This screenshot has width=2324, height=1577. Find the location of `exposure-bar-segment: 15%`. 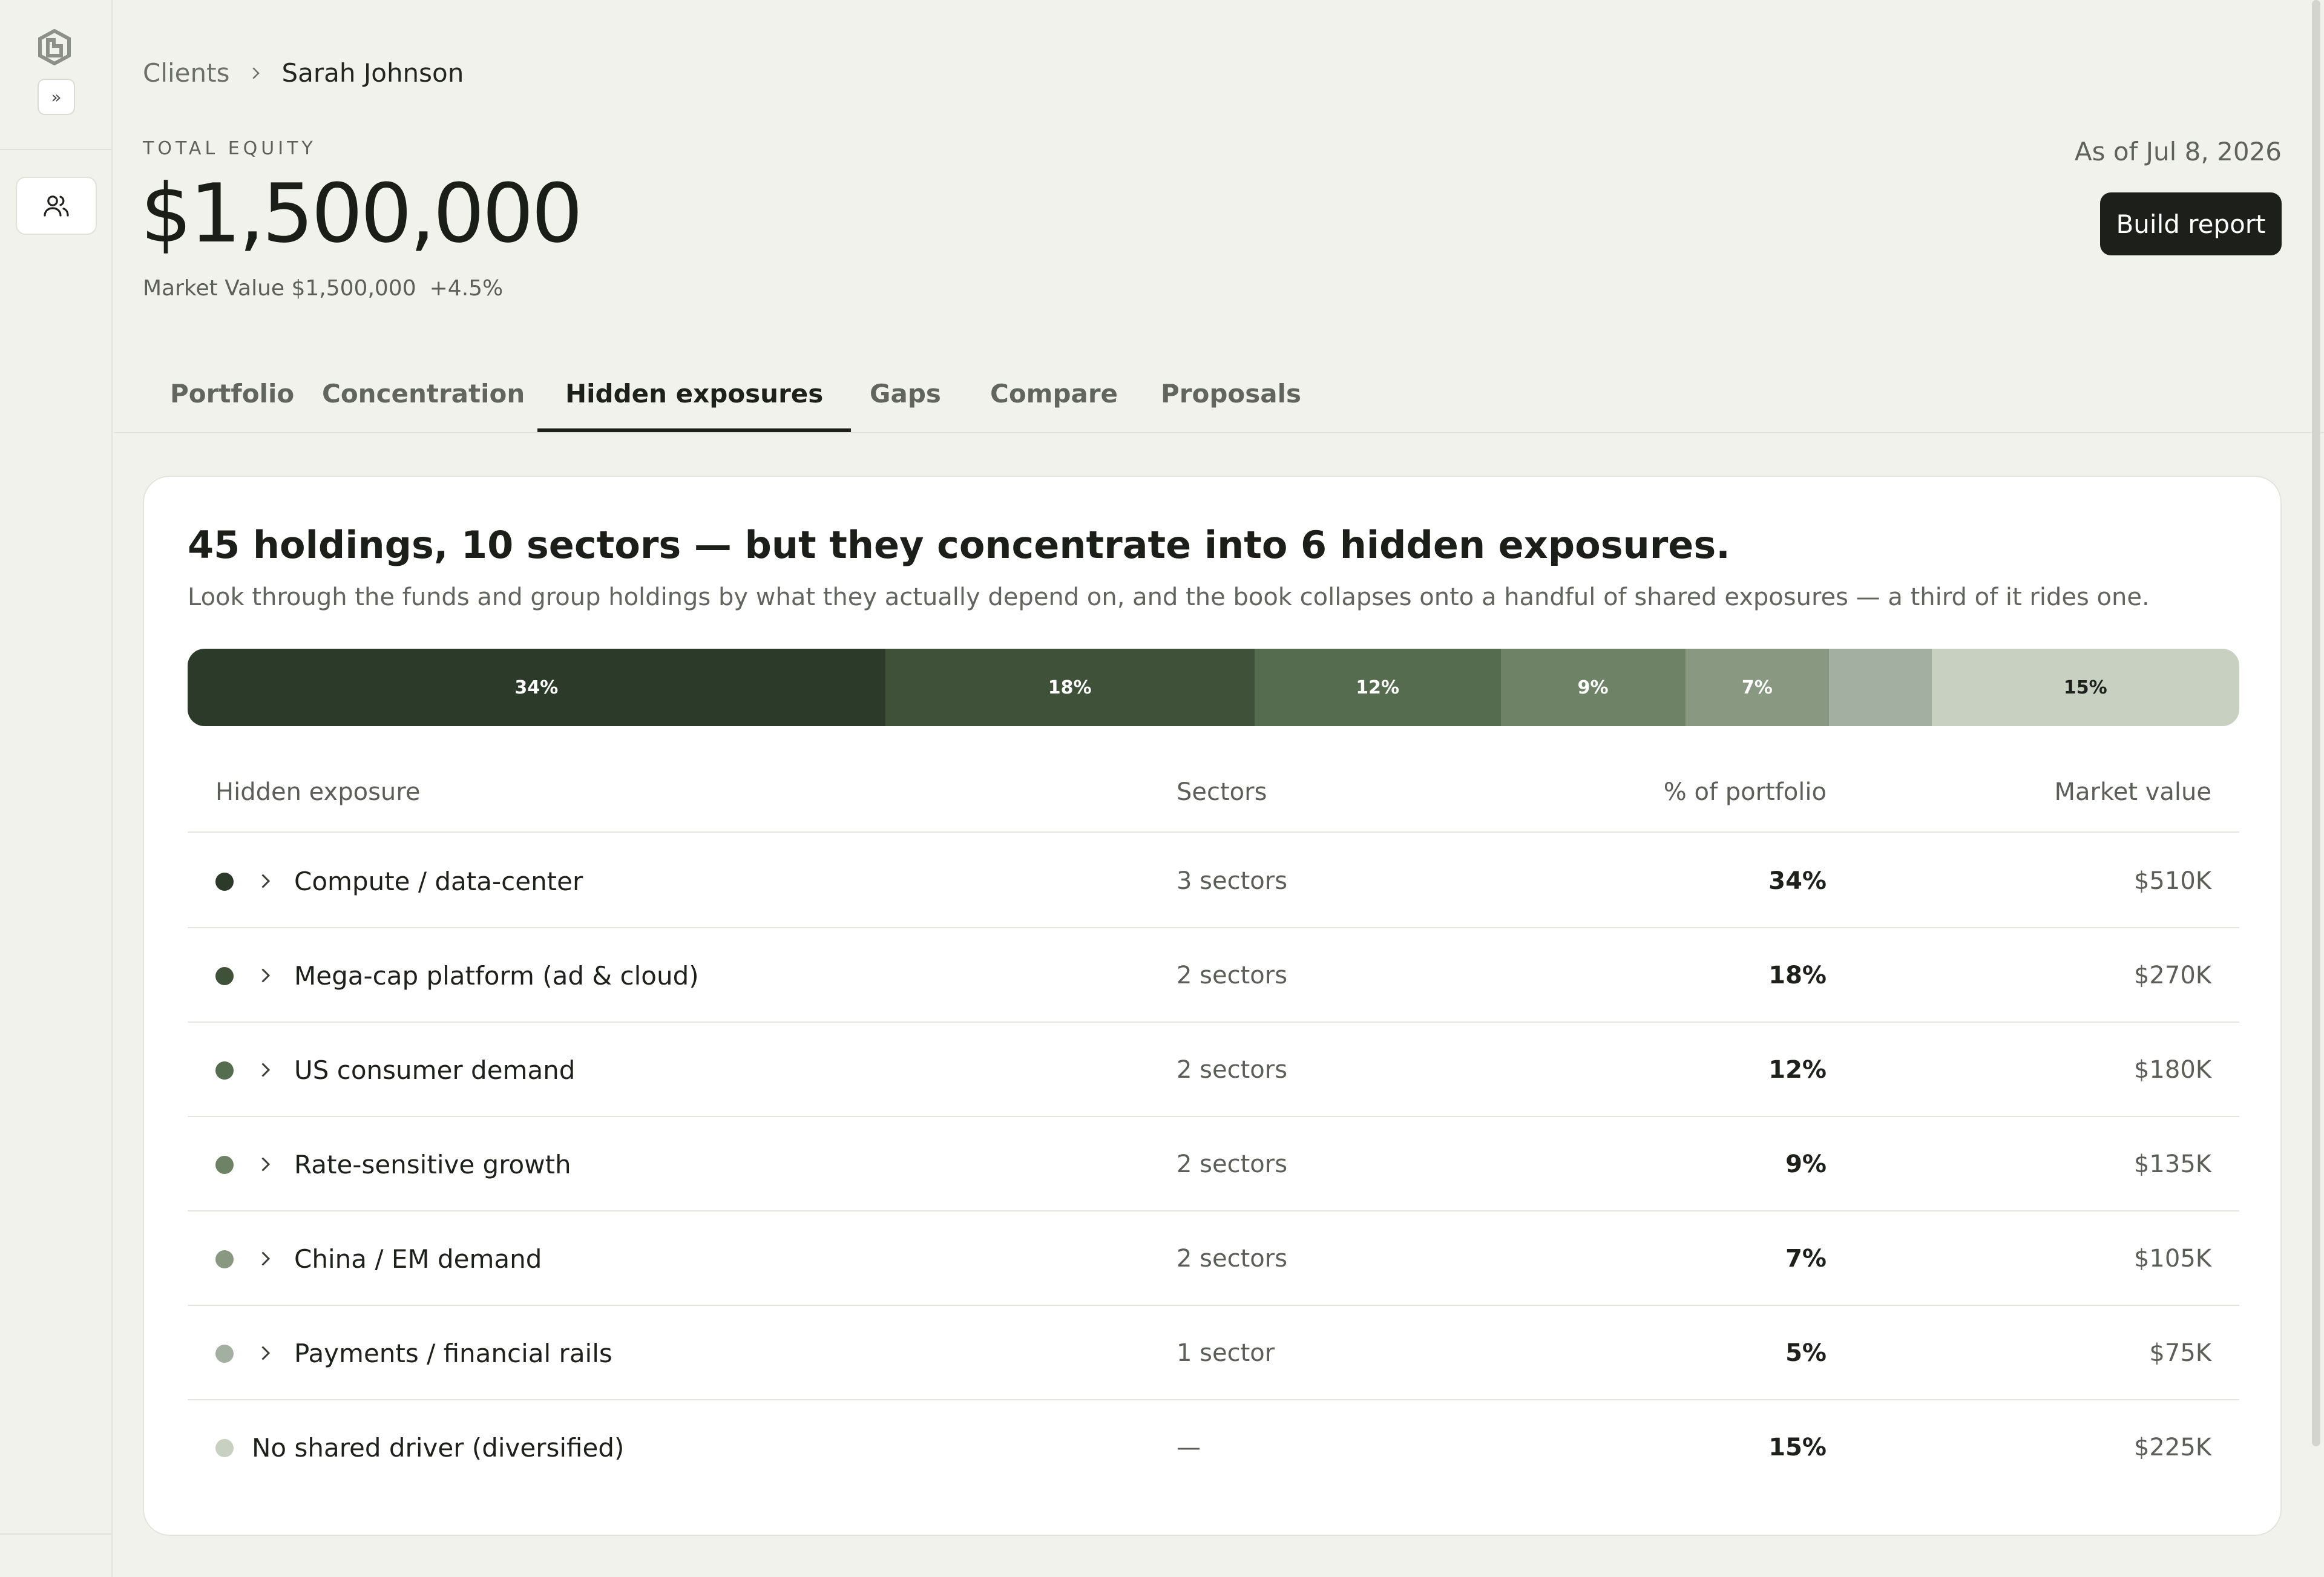

exposure-bar-segment: 15% is located at coordinates (2085, 687).